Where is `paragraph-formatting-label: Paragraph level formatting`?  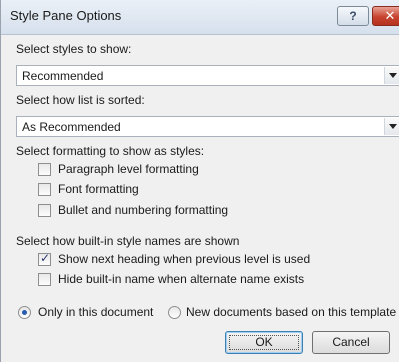 paragraph-formatting-label: Paragraph level formatting is located at coordinates (128, 169).